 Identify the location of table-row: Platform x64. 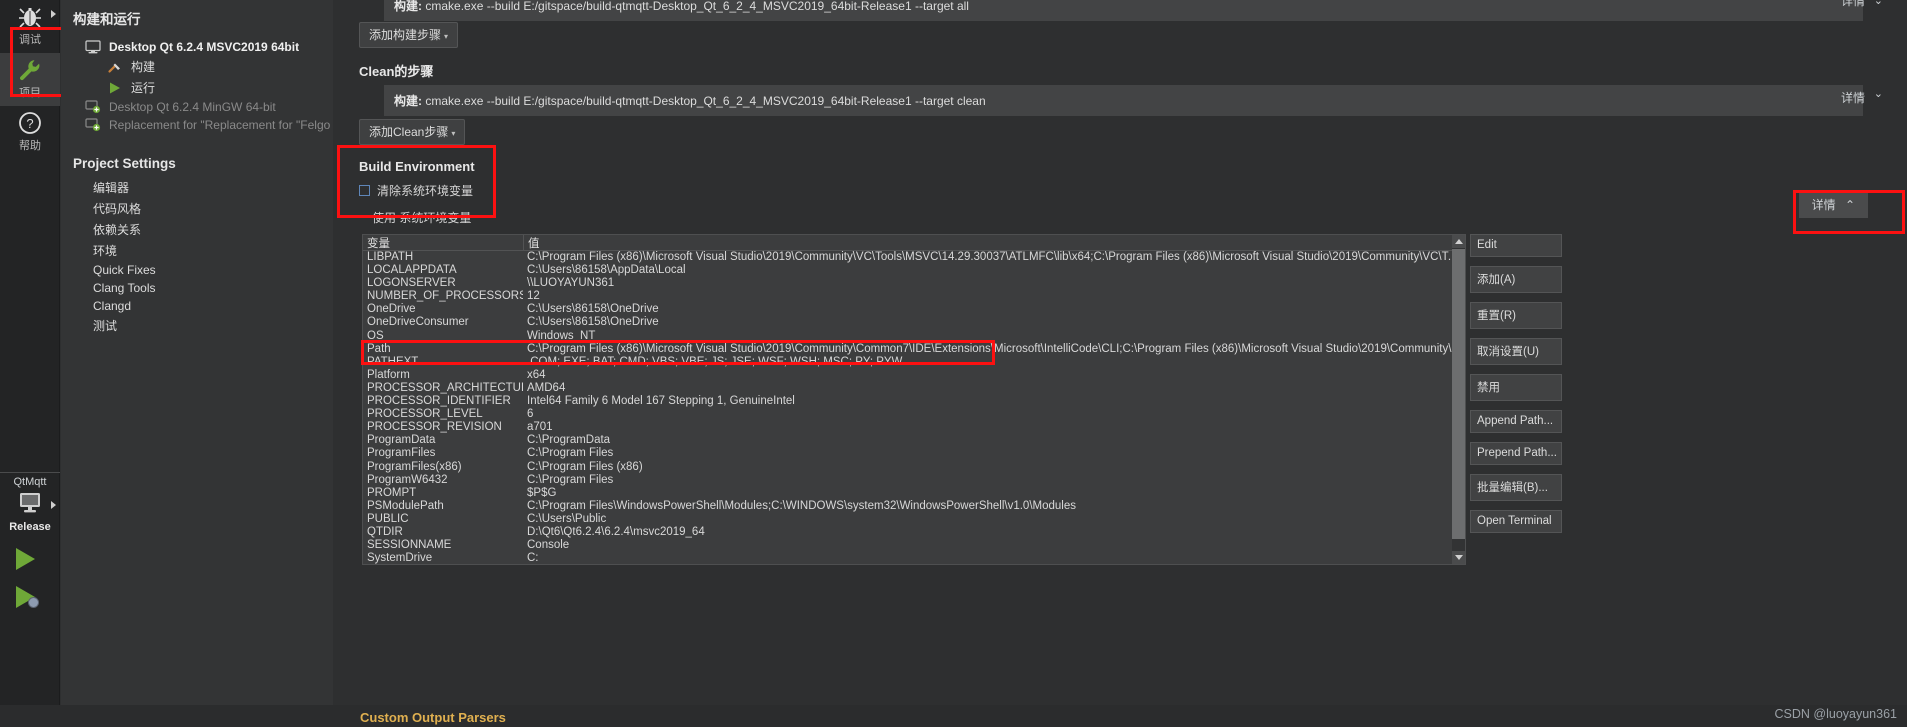
(914, 375).